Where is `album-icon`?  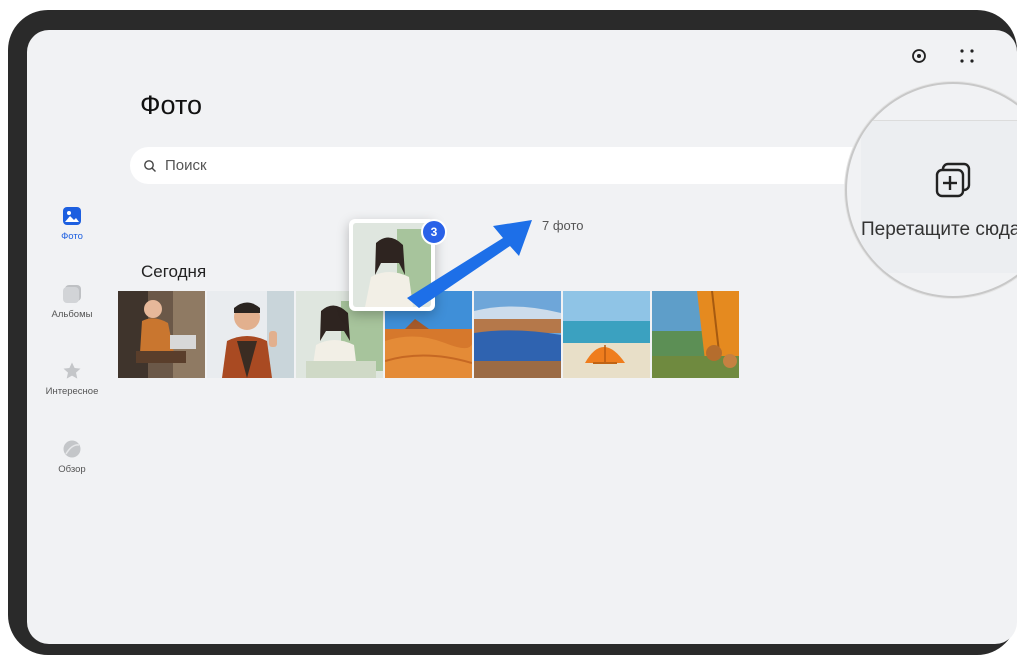
album-icon is located at coordinates (72, 294).